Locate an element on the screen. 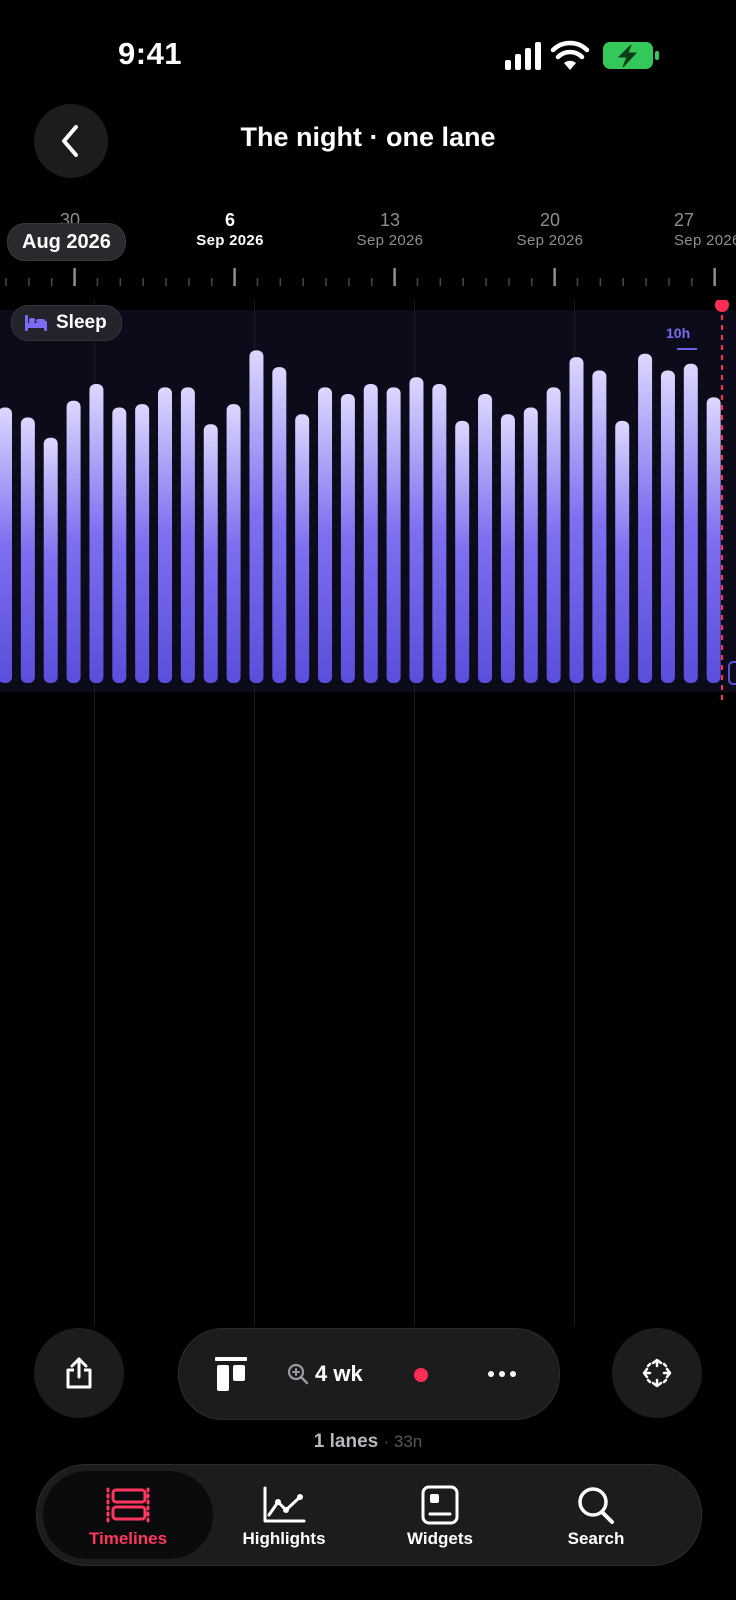  ruler-date-20: 20 Sep 2026 is located at coordinates (550, 229).